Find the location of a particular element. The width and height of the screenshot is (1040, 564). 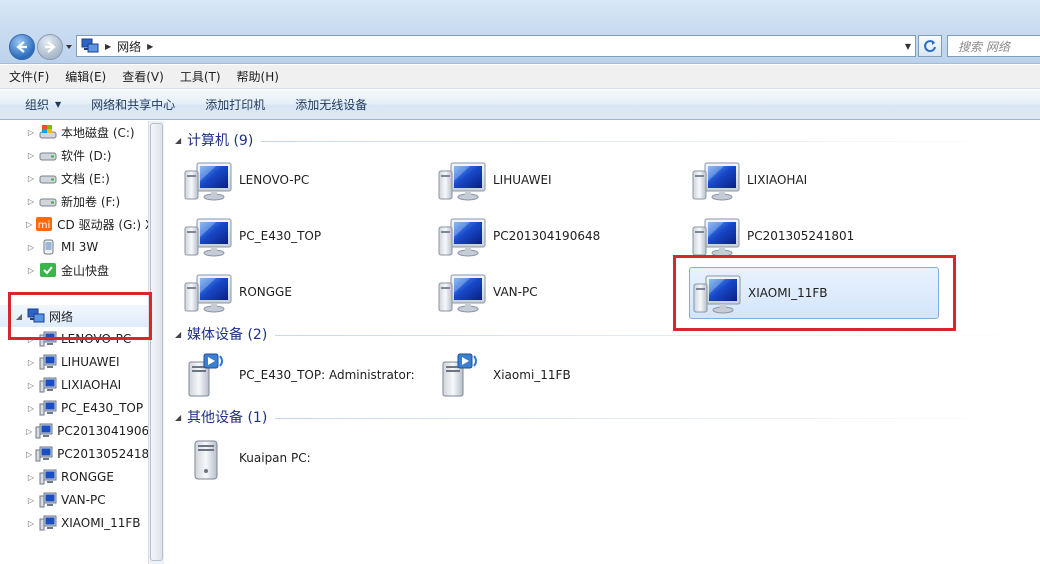

menu-help: 帮助(H) is located at coordinates (258, 76).